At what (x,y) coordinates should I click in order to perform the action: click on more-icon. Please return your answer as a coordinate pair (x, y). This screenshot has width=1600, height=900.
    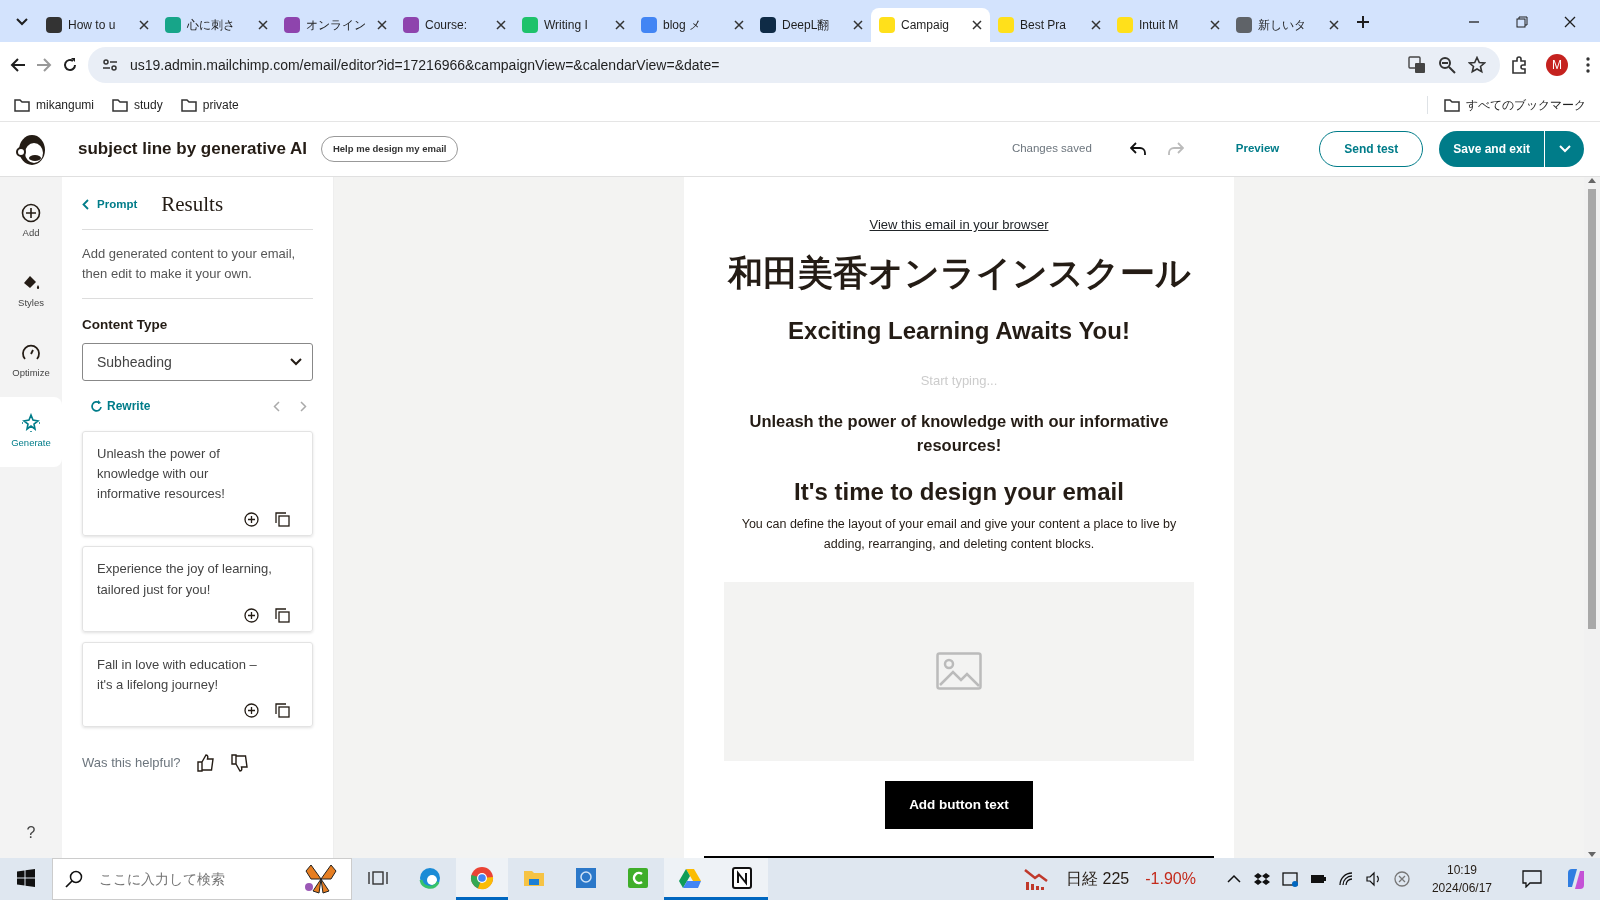
    Looking at the image, I should click on (1588, 65).